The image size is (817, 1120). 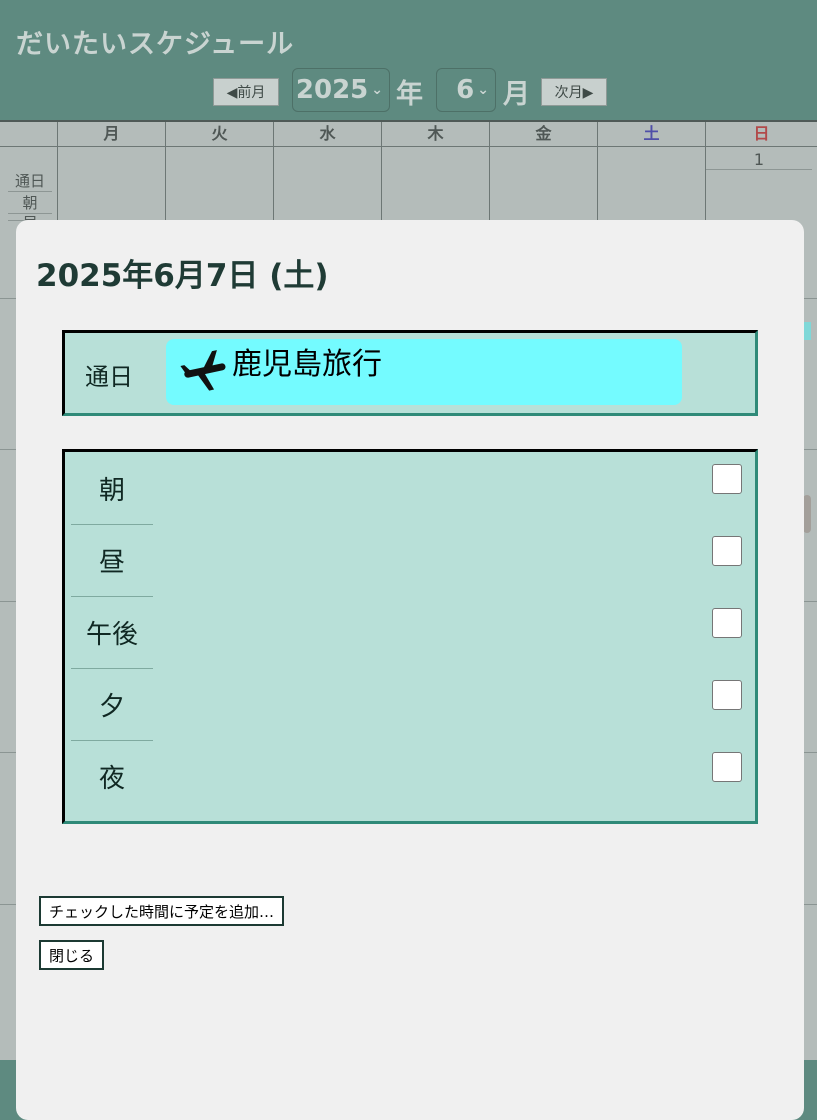 I want to click on slot-label-evening: 夕, so click(x=112, y=704).